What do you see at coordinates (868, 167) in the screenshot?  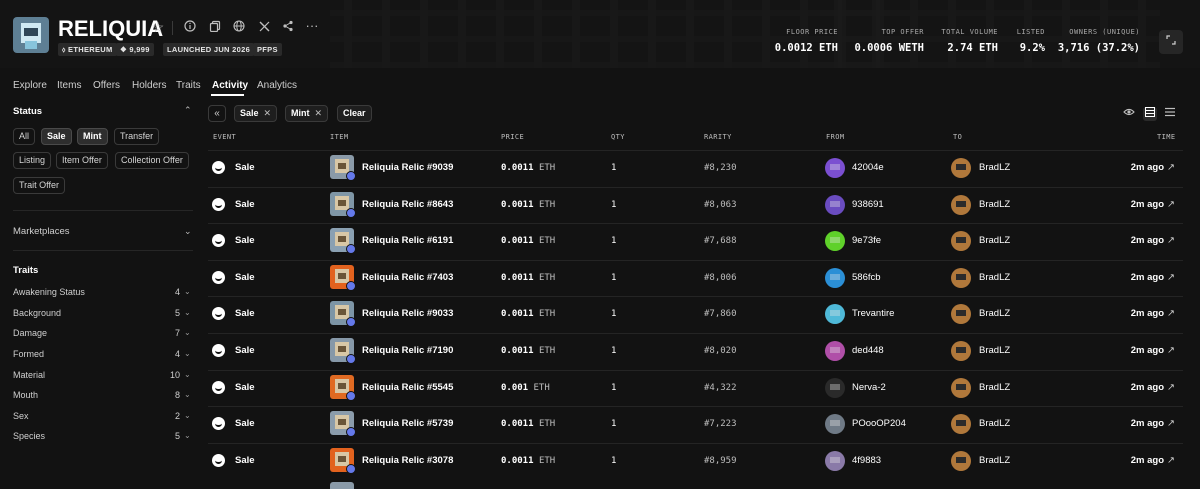 I see `from-address-link: 42004e` at bounding box center [868, 167].